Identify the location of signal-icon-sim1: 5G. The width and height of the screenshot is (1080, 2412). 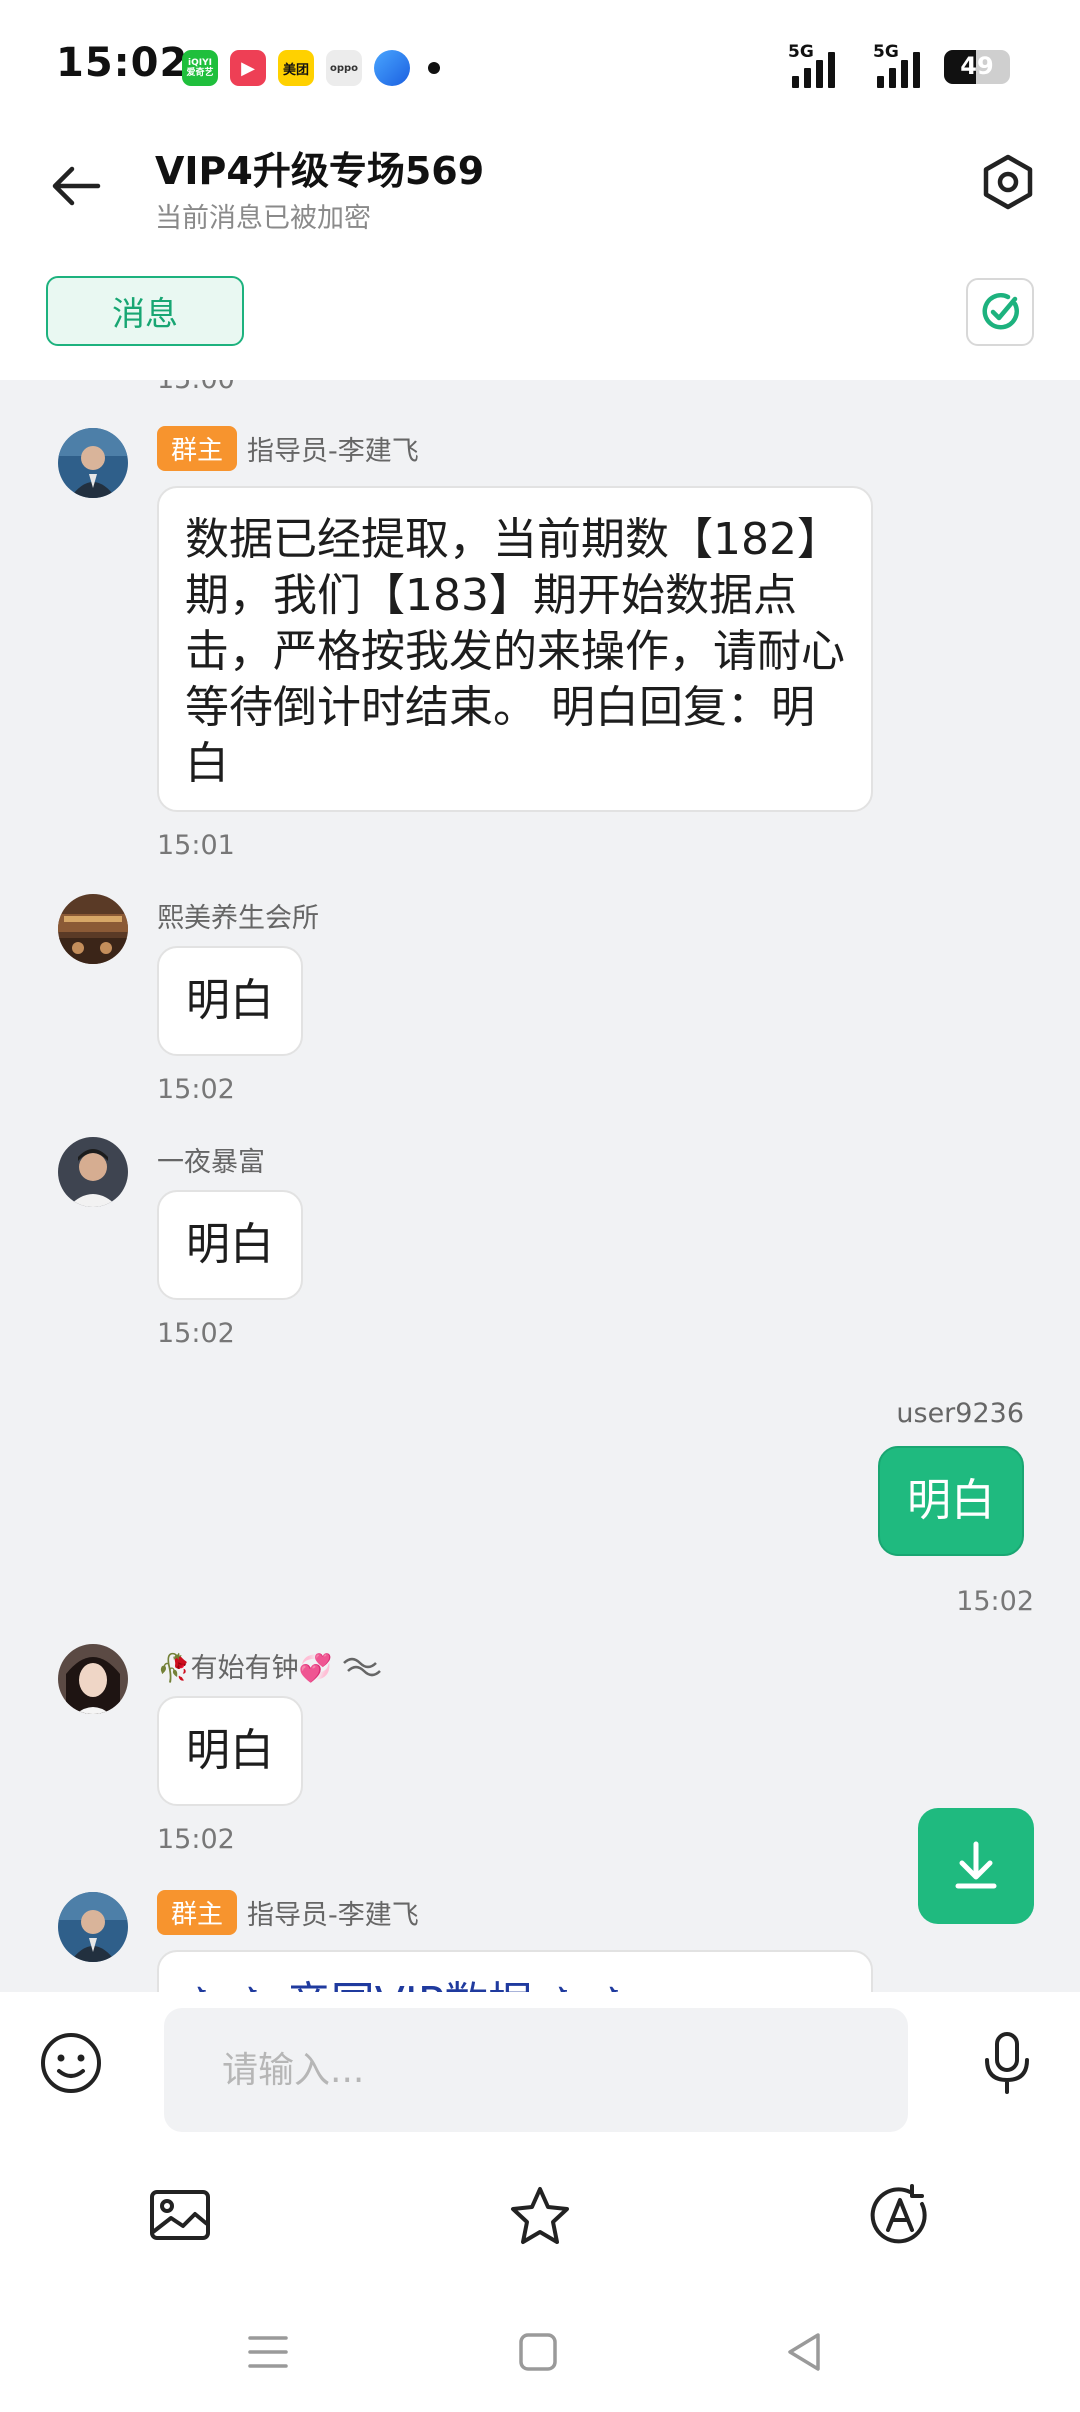
(804, 65).